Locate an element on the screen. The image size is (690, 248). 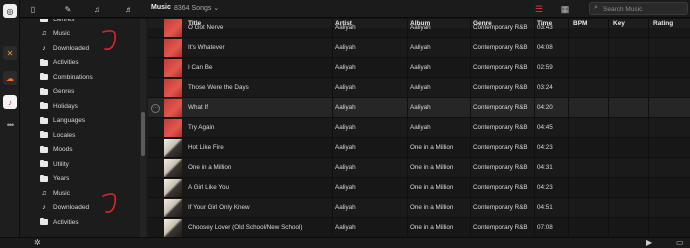
airplay-icon: ▭ is located at coordinates (680, 242).